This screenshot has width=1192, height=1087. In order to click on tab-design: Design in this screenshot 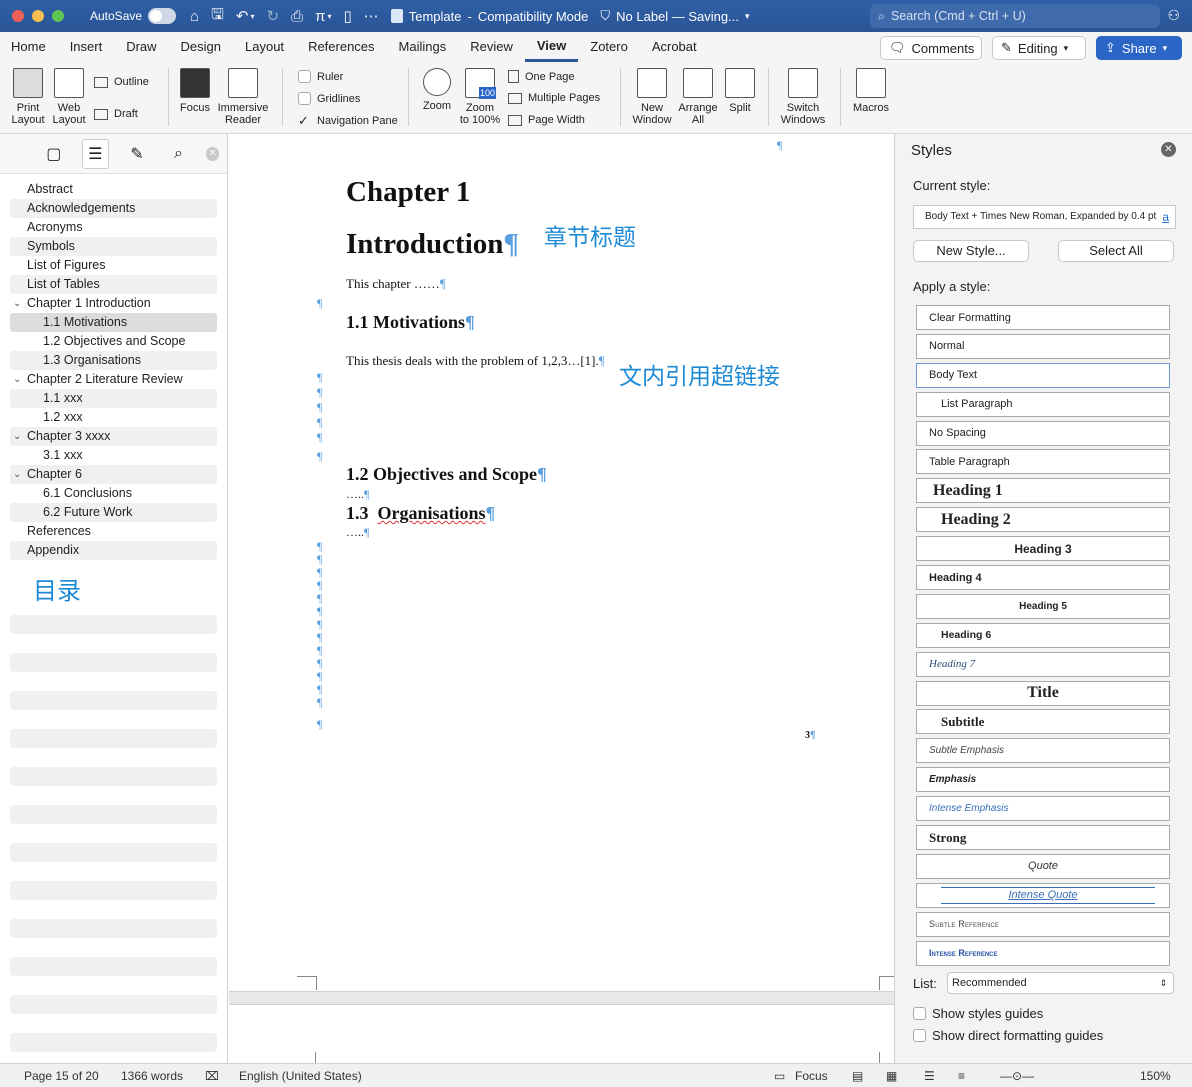, I will do `click(201, 47)`.